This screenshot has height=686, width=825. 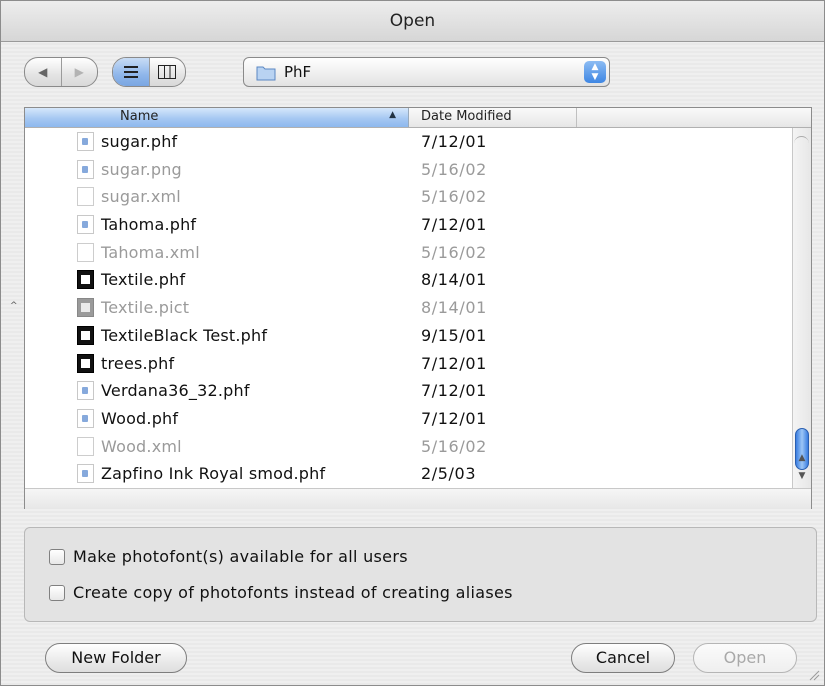 I want to click on available-all-users-checkbox, so click(x=57, y=557).